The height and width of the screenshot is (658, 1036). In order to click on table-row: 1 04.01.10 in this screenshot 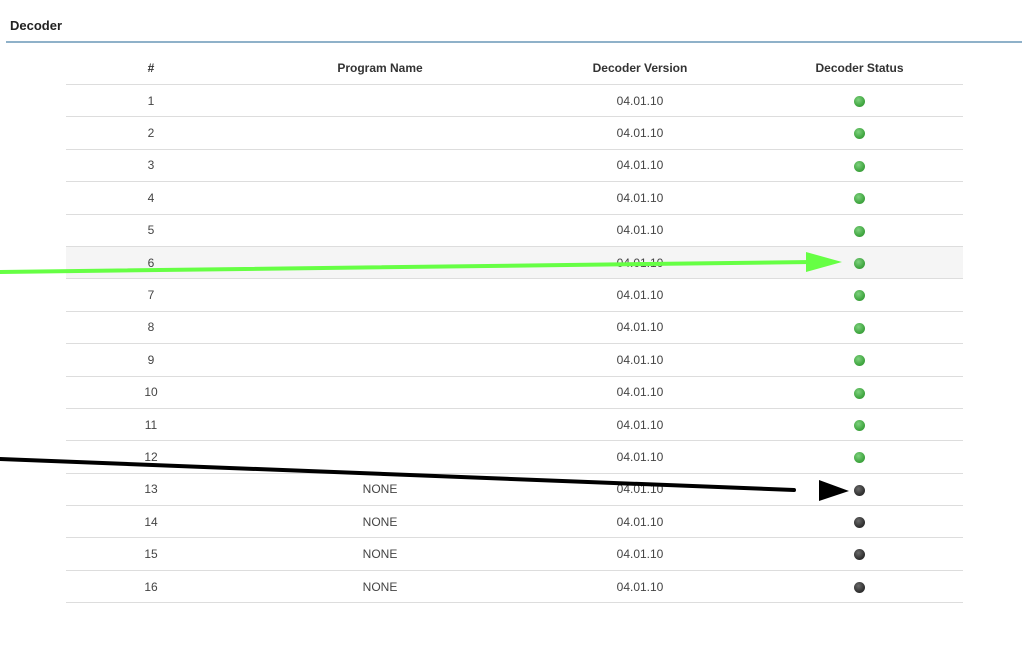, I will do `click(514, 101)`.